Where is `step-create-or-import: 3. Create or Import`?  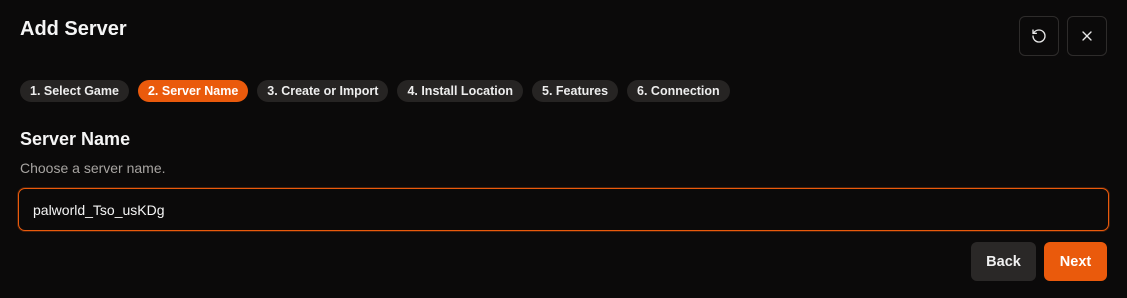
step-create-or-import: 3. Create or Import is located at coordinates (323, 91).